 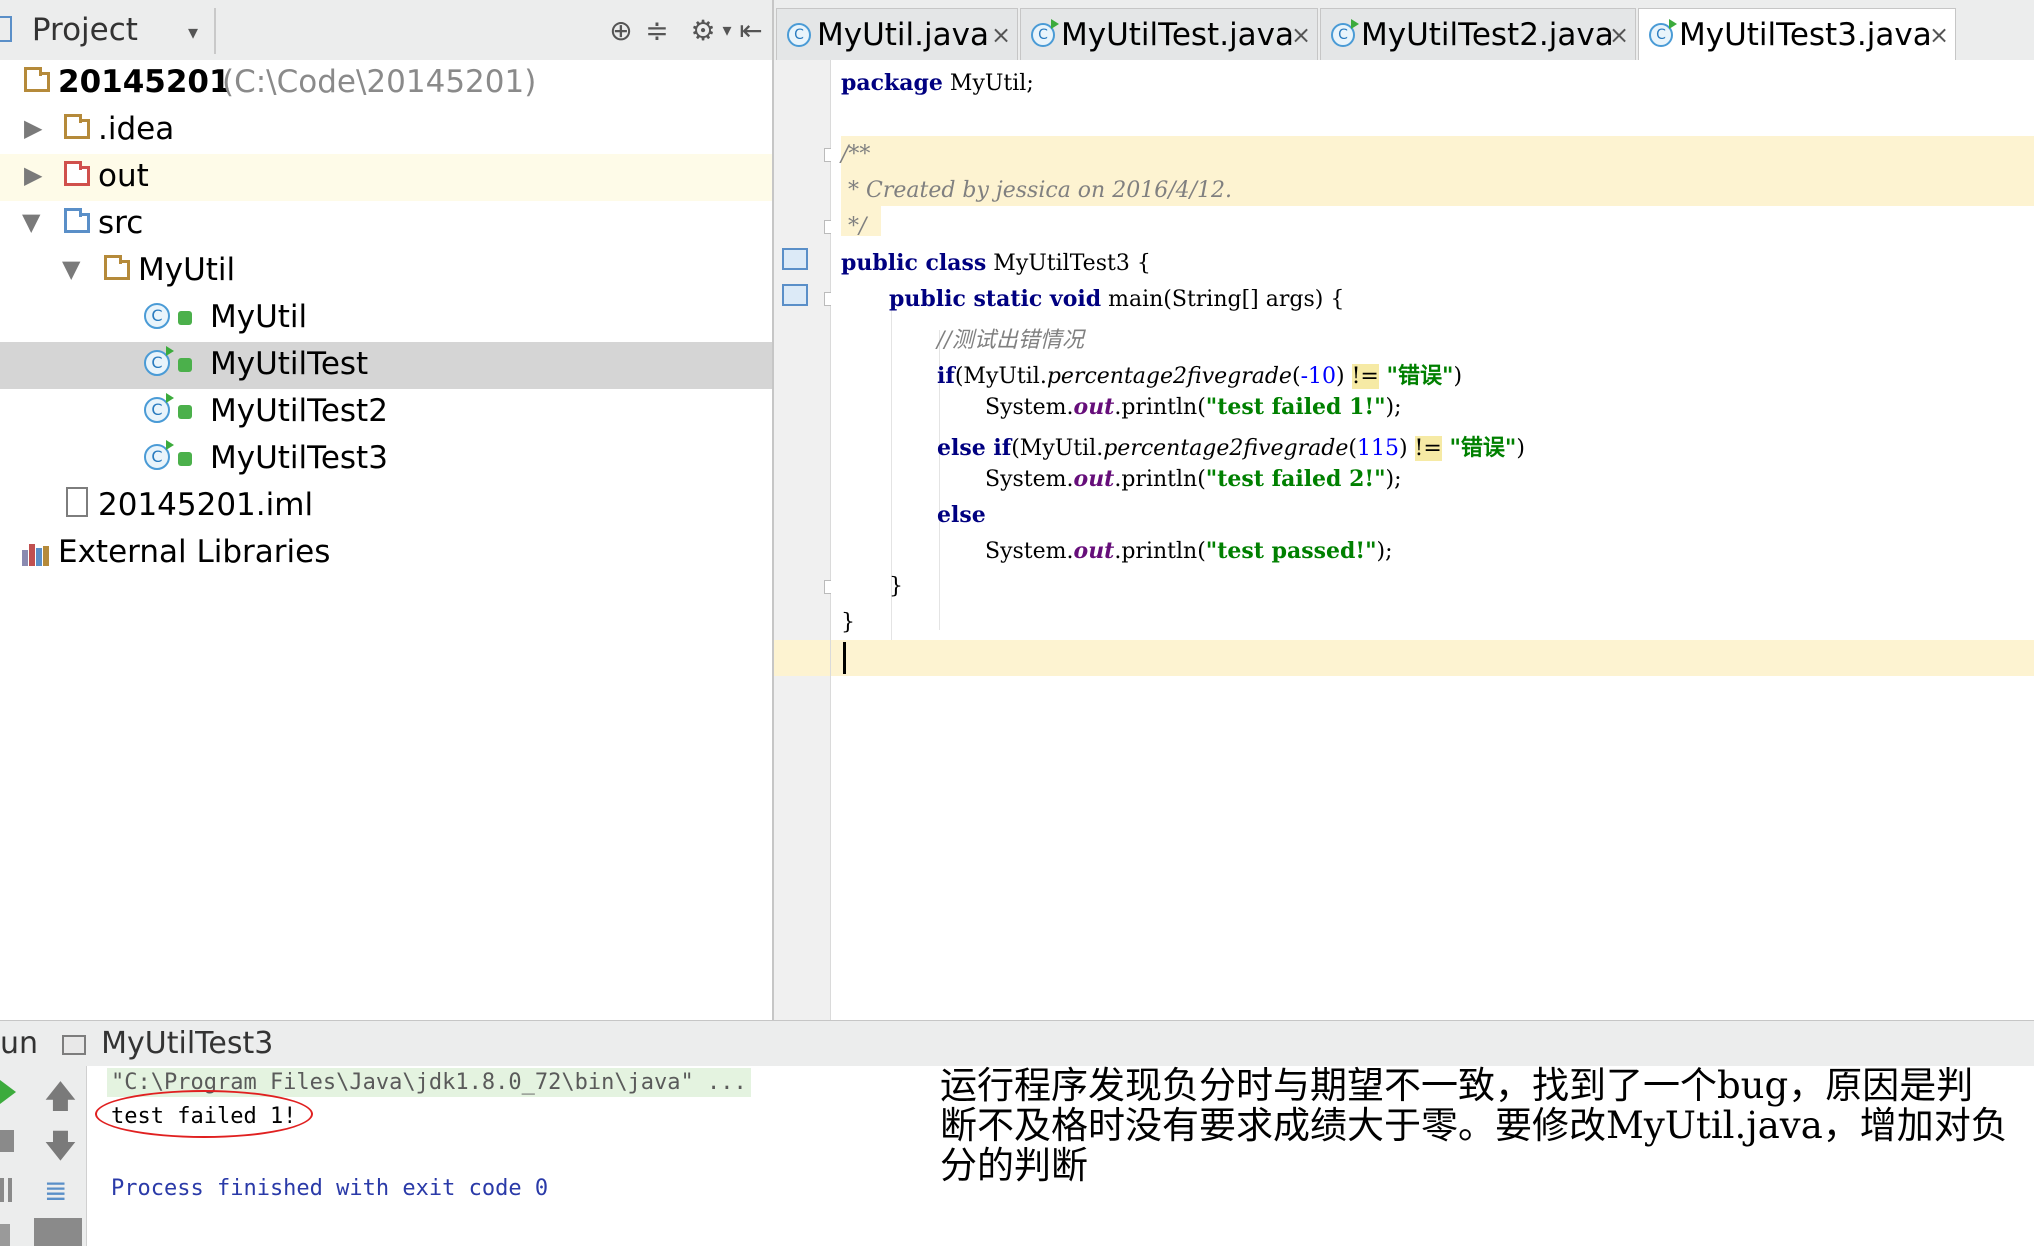 I want to click on tab-myutiltest2-java: C MyUtilTest2.java ×, so click(x=1478, y=34).